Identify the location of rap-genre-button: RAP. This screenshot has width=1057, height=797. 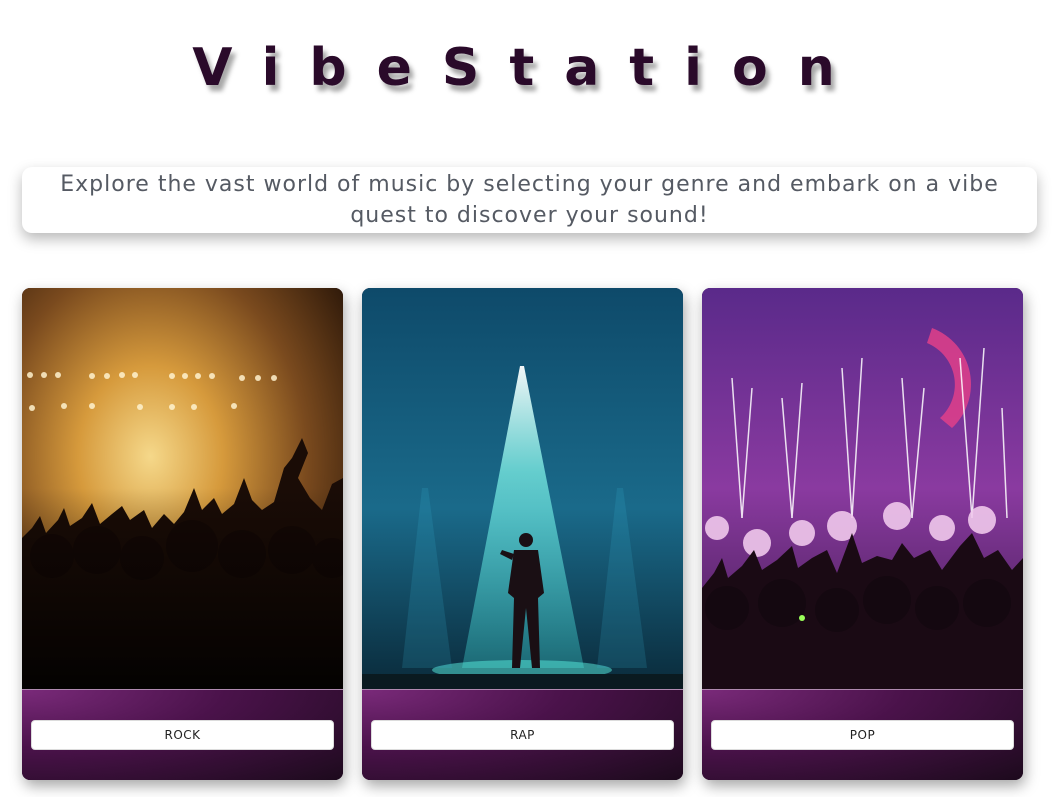
(522, 735).